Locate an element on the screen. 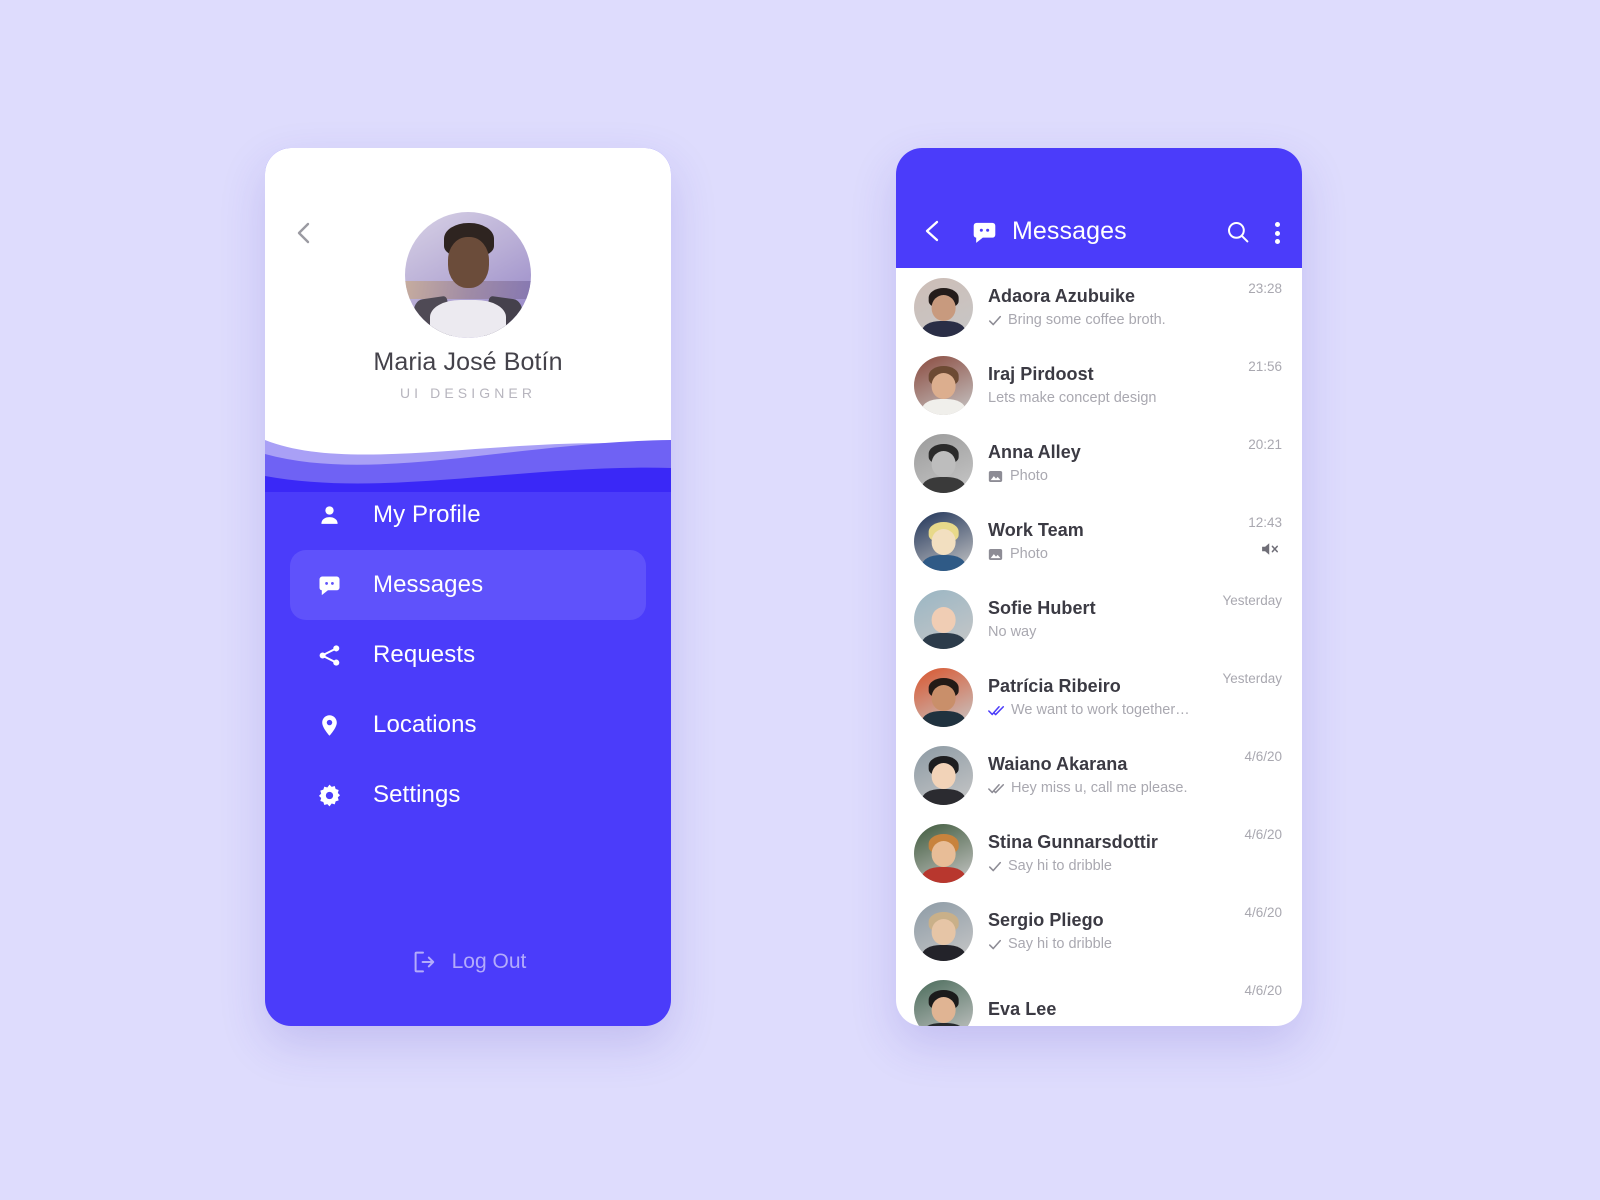  menu-item-locations: Locations is located at coordinates (468, 725).